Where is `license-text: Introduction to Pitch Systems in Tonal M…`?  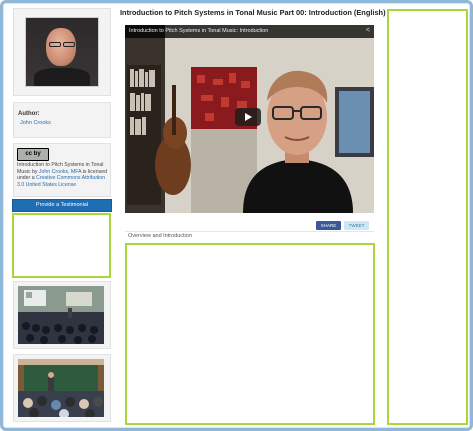
license-text: Introduction to Pitch Systems in Tonal M… is located at coordinates (63, 175).